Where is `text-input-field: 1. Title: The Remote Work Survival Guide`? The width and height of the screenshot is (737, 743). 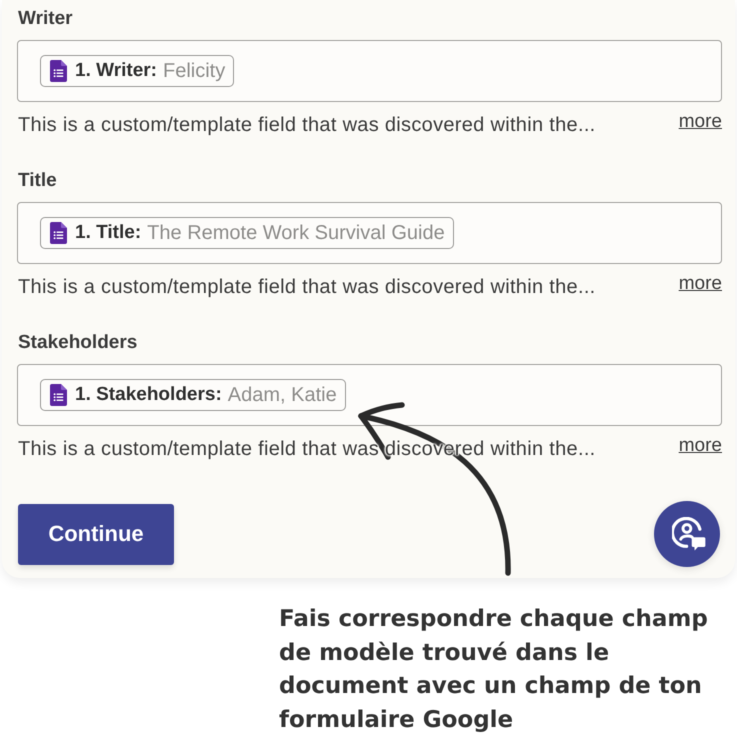
text-input-field: 1. Title: The Remote Work Survival Guide is located at coordinates (369, 233).